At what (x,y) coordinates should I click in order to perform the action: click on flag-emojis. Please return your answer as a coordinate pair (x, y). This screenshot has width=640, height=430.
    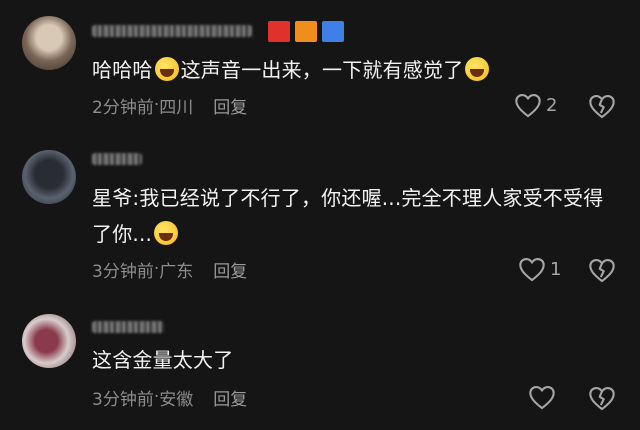
    Looking at the image, I should click on (306, 31).